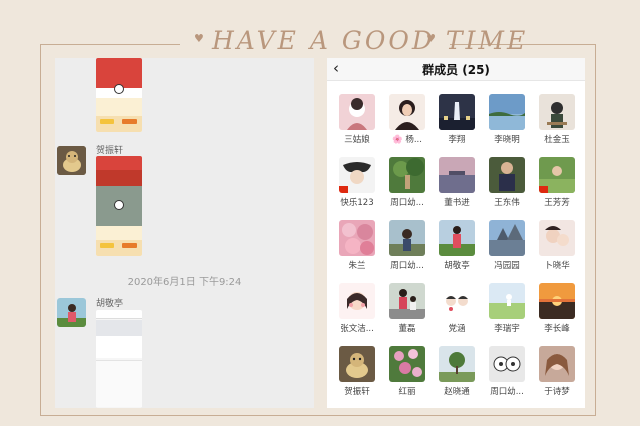 The image size is (640, 426). I want to click on member-item: 冯园园, so click(507, 245).